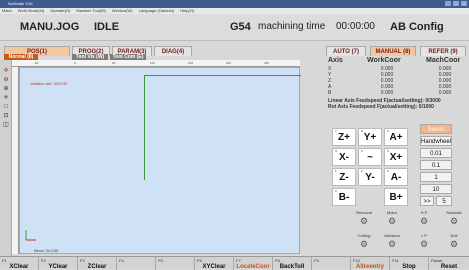  What do you see at coordinates (387, 93) in the screenshot?
I see `work-coord-b: 0.000` at bounding box center [387, 93].